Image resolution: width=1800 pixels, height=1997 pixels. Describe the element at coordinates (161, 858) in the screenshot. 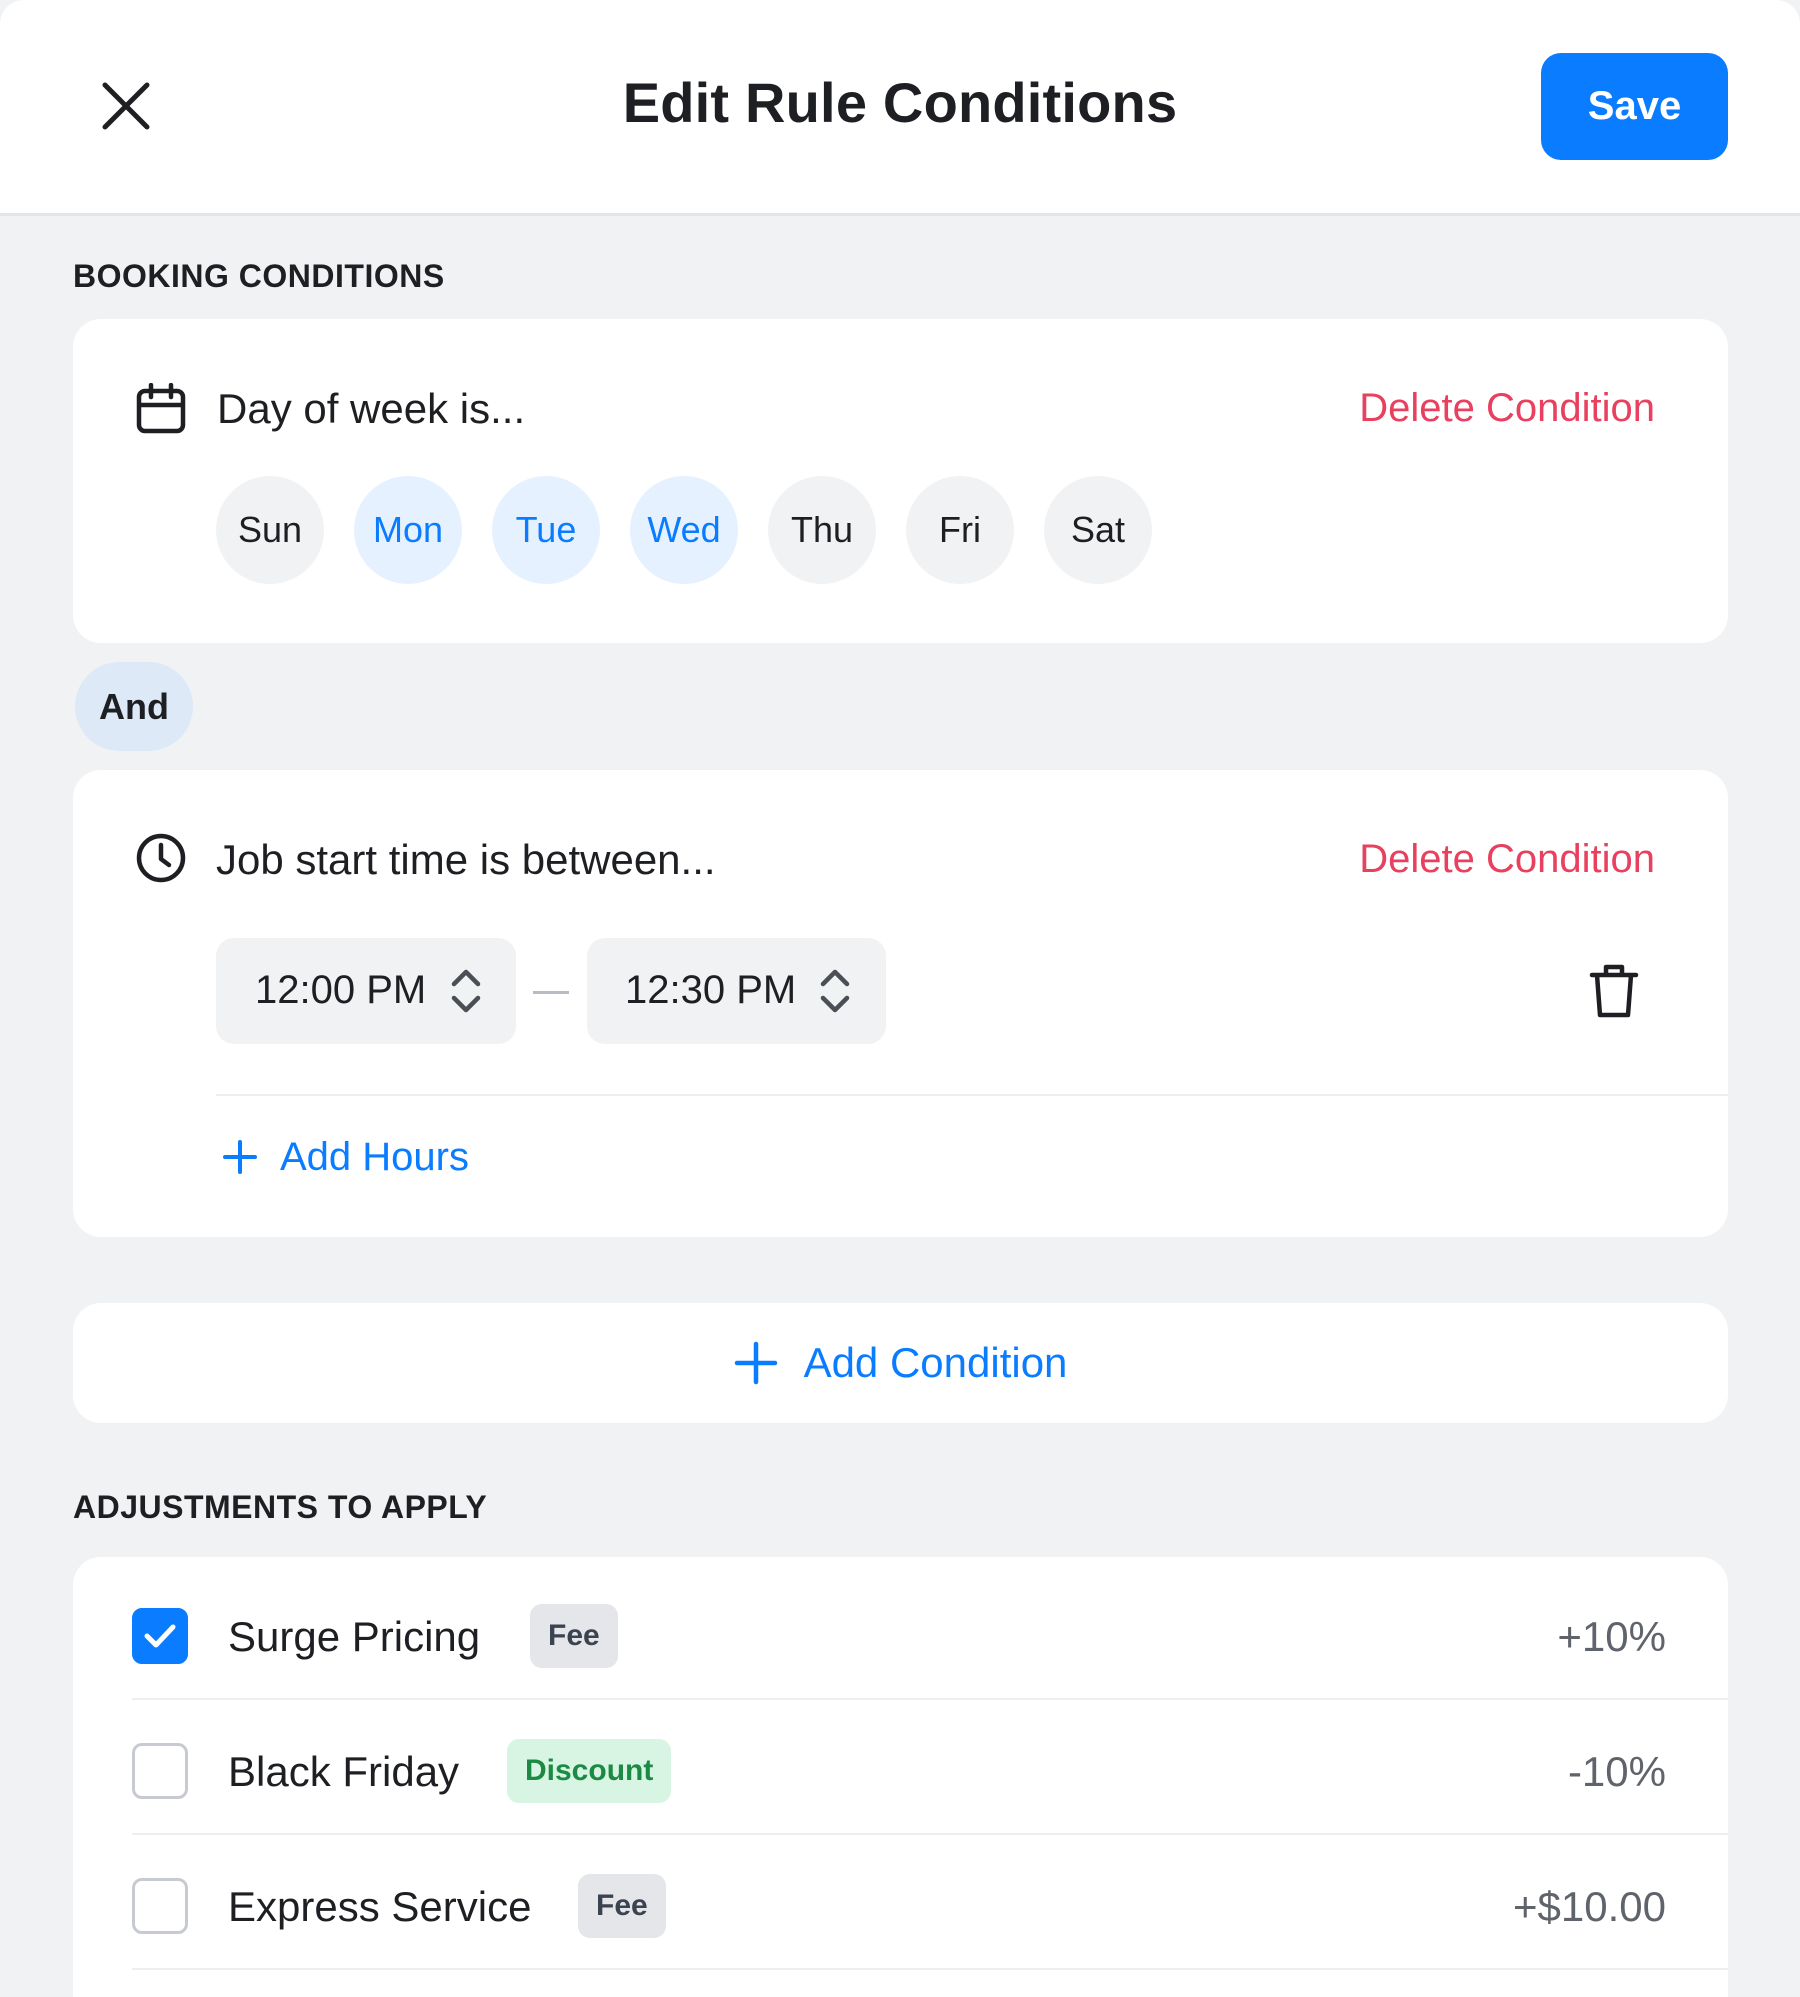

I see `clock-icon` at that location.